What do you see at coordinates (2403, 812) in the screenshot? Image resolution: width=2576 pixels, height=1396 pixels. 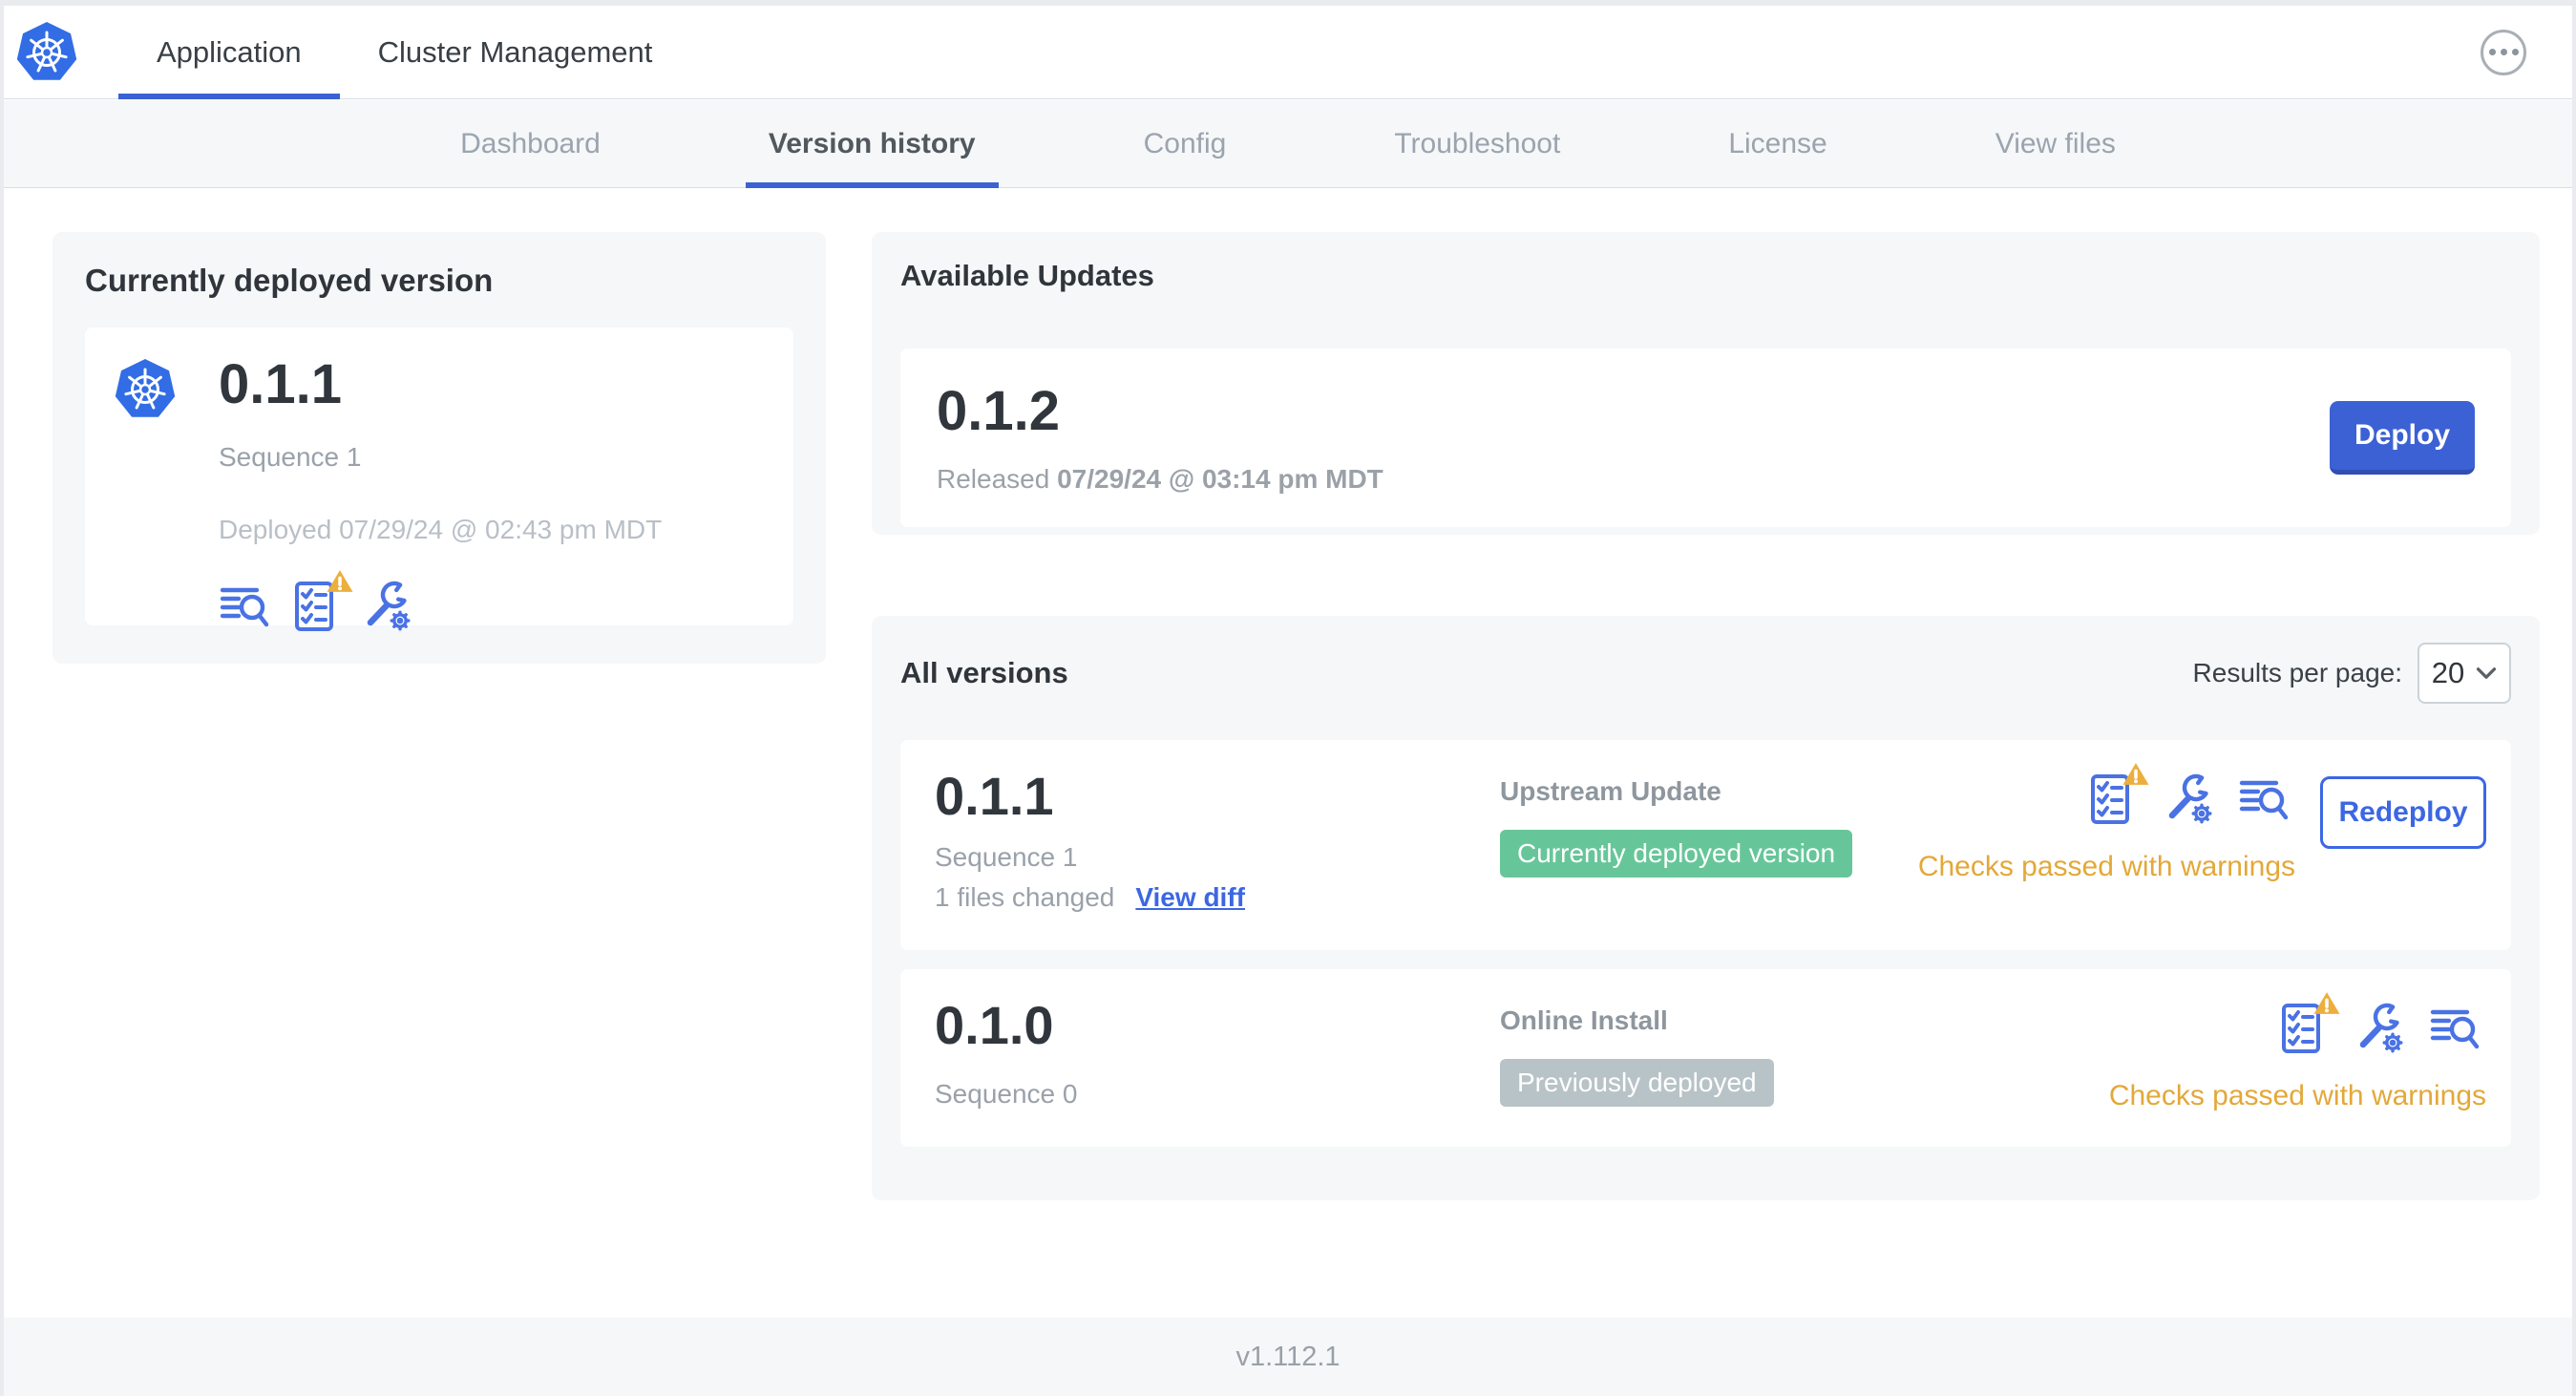 I see `redeploy-button: Redeploy` at bounding box center [2403, 812].